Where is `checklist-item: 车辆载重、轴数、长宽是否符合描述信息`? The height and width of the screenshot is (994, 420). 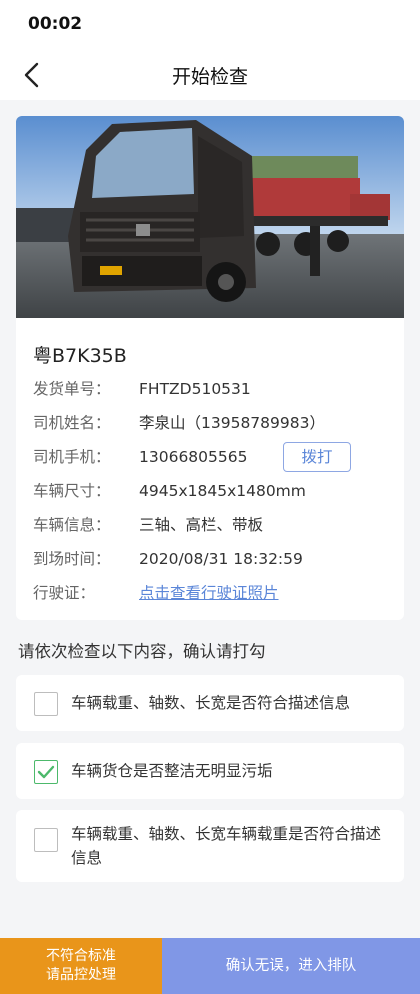
checklist-item: 车辆载重、轴数、长宽是否符合描述信息 is located at coordinates (210, 703).